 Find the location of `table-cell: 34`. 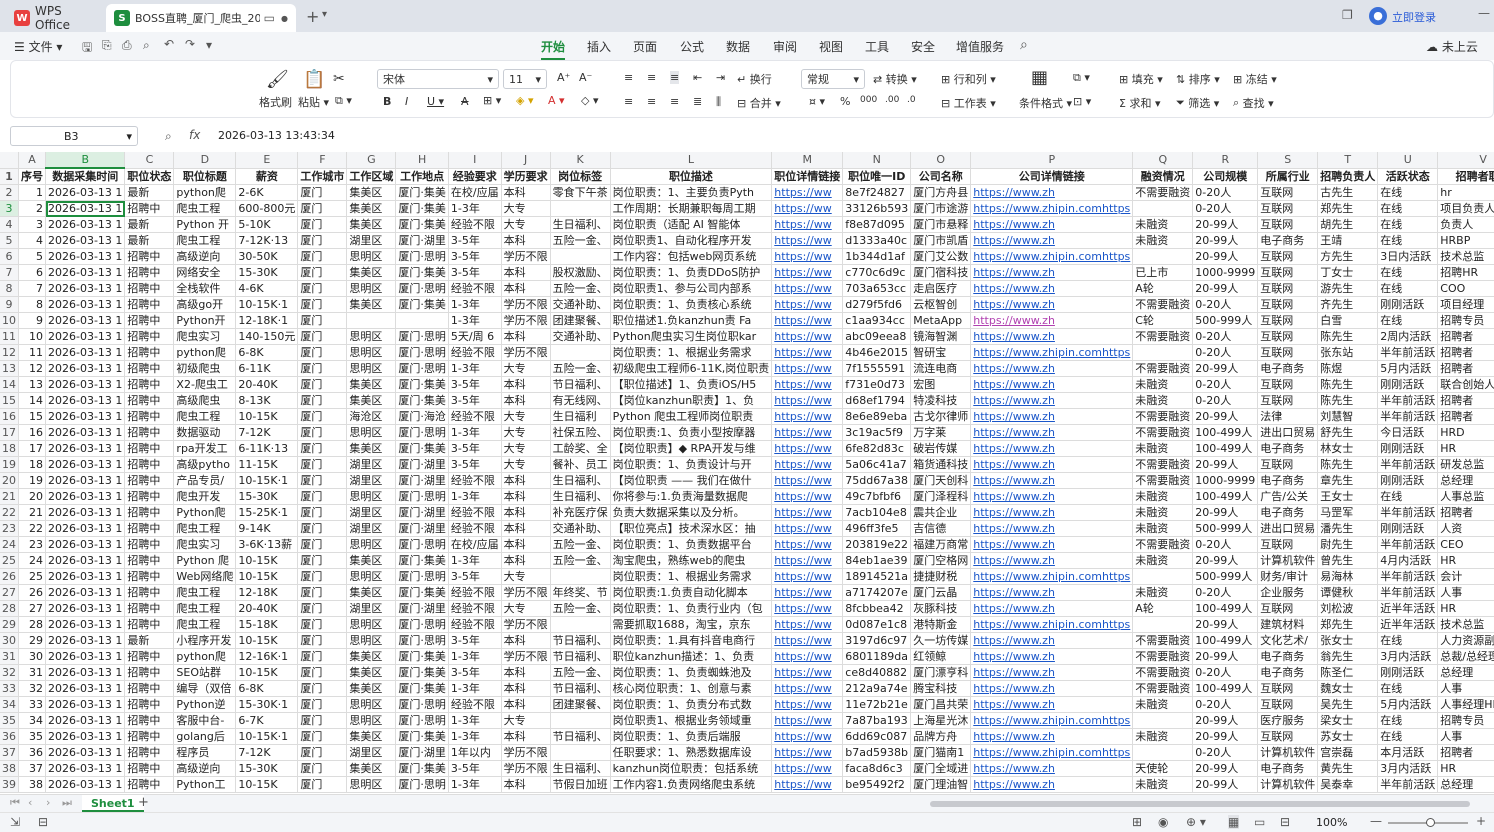

table-cell: 34 is located at coordinates (32, 720).